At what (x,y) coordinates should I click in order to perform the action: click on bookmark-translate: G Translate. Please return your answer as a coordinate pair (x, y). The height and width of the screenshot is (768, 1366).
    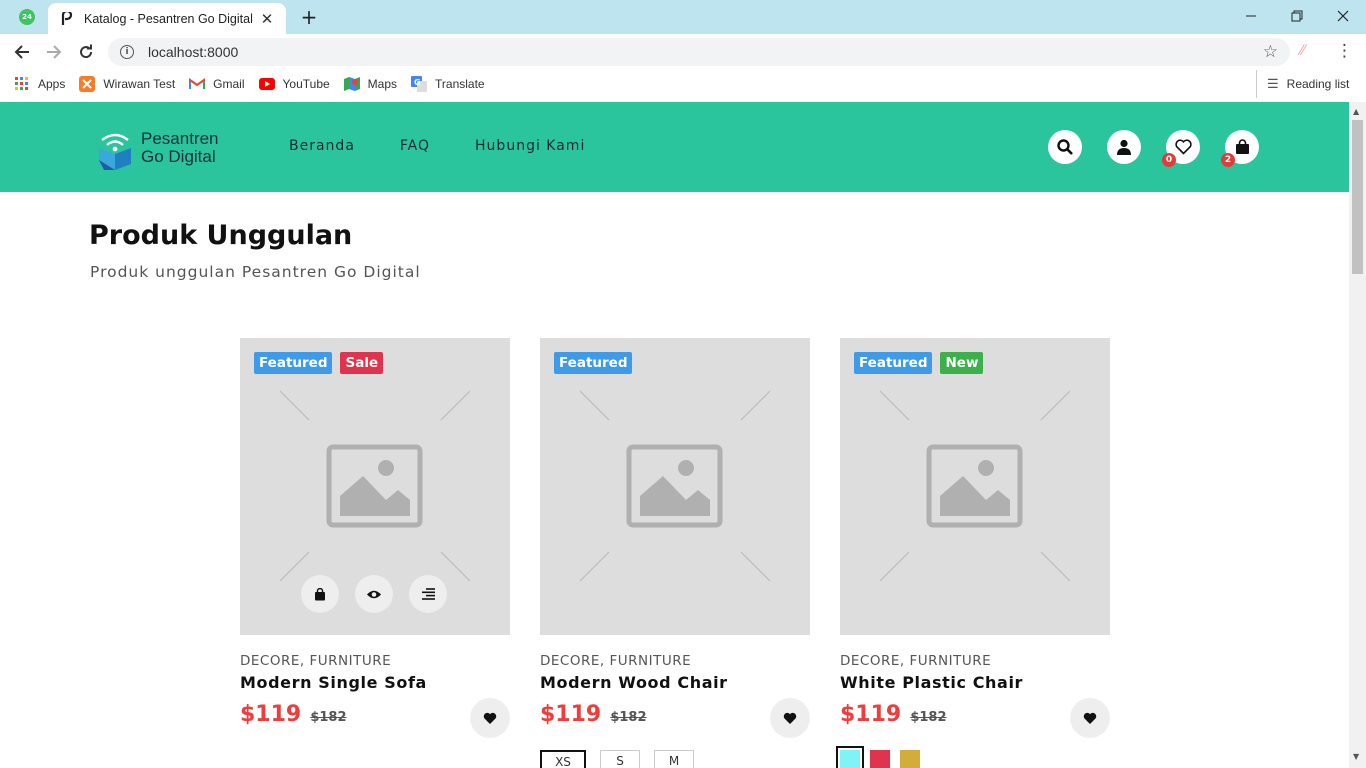
    Looking at the image, I should click on (448, 84).